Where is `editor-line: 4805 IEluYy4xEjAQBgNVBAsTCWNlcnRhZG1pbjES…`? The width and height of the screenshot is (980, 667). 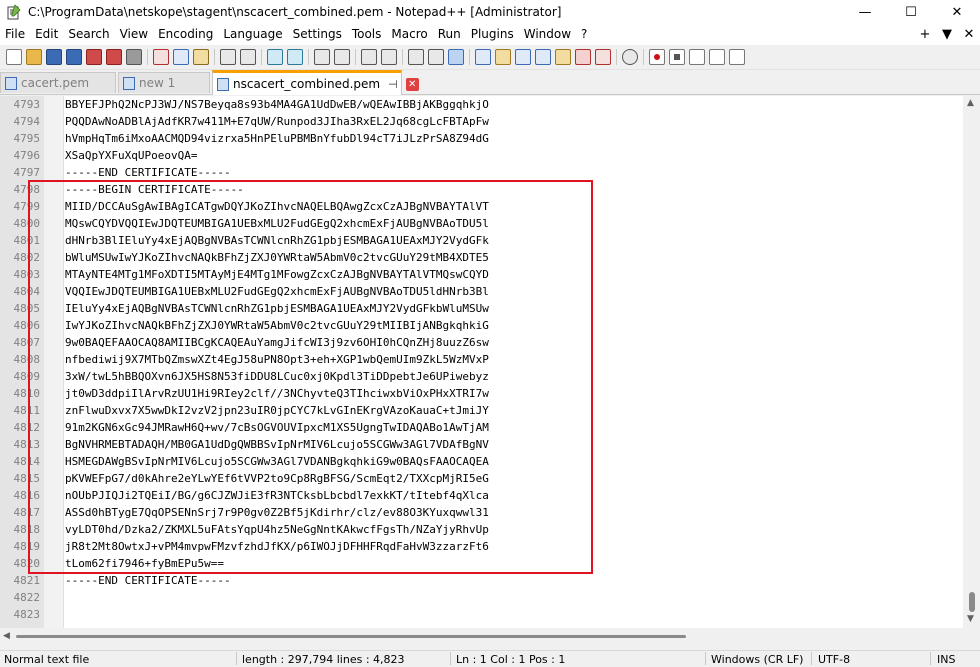 editor-line: 4805 IEluYy4xEjAQBgNVBAsTCWNlcnRhZG1pbjES… is located at coordinates (480, 308).